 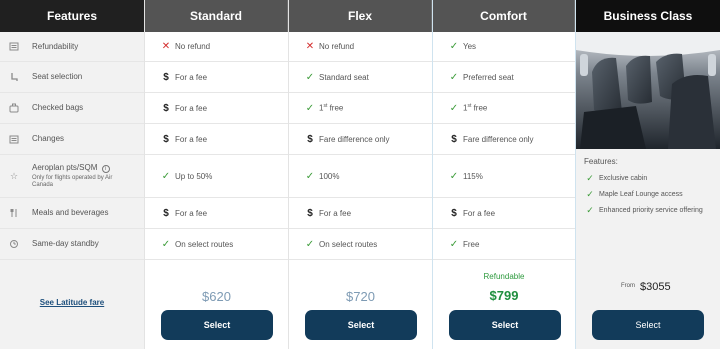 I want to click on comfort-header: Comfort, so click(x=504, y=16).